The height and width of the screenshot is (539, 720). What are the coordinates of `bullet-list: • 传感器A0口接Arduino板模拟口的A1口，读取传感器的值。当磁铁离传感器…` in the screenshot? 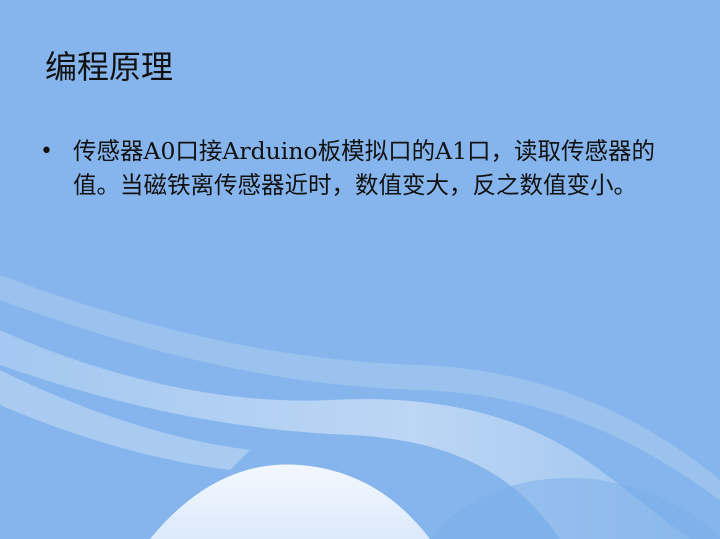 It's located at (355, 168).